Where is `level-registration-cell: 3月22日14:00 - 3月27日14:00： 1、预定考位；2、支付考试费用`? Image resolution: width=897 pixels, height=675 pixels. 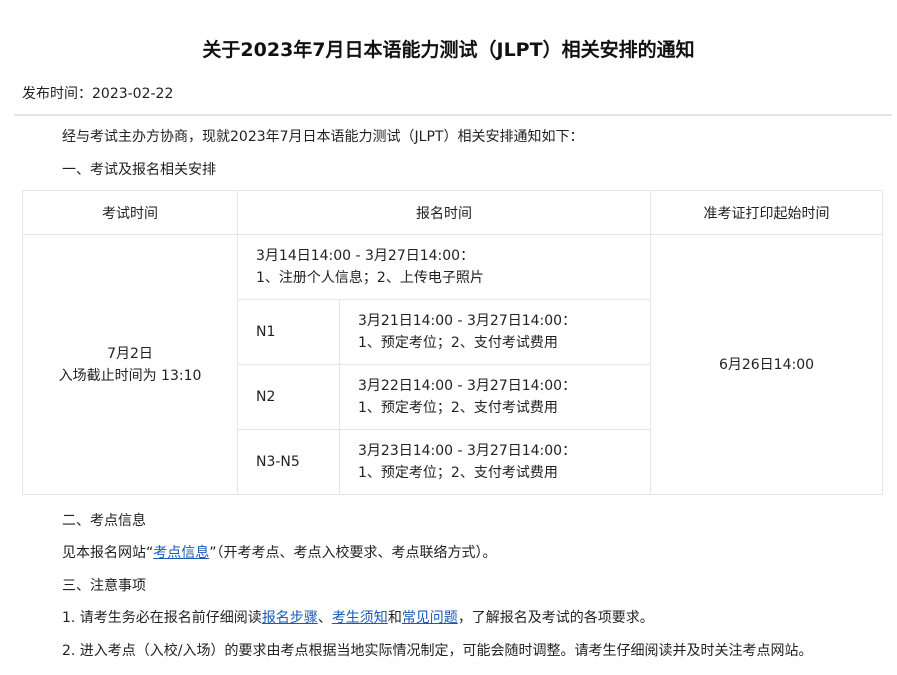
level-registration-cell: 3月22日14:00 - 3月27日14:00： 1、预定考位；2、支付考试费用 is located at coordinates (495, 397).